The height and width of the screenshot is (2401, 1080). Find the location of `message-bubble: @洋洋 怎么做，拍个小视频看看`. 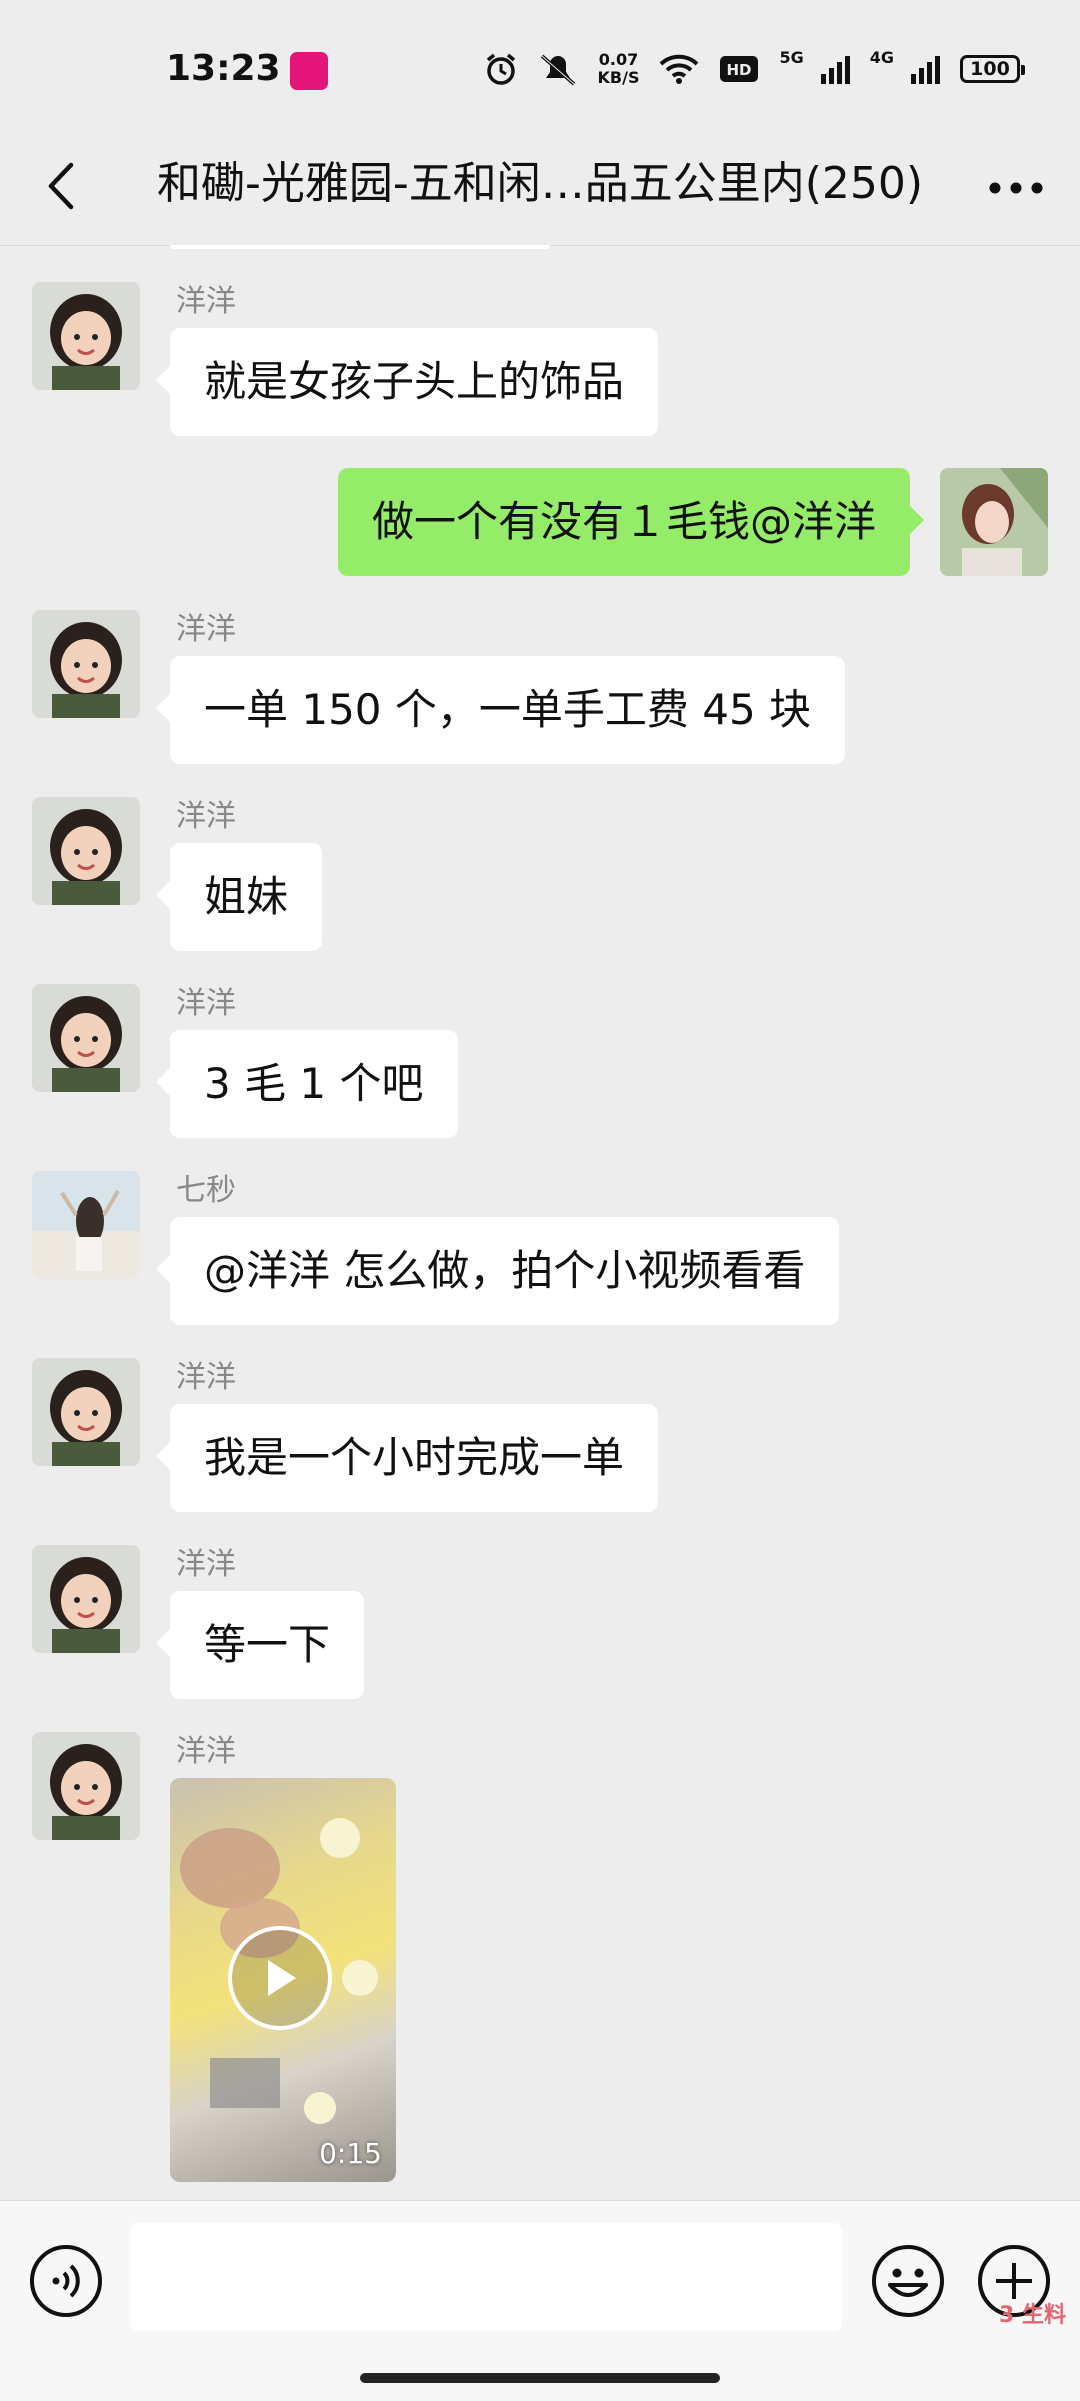

message-bubble: @洋洋 怎么做，拍个小视频看看 is located at coordinates (497, 1271).